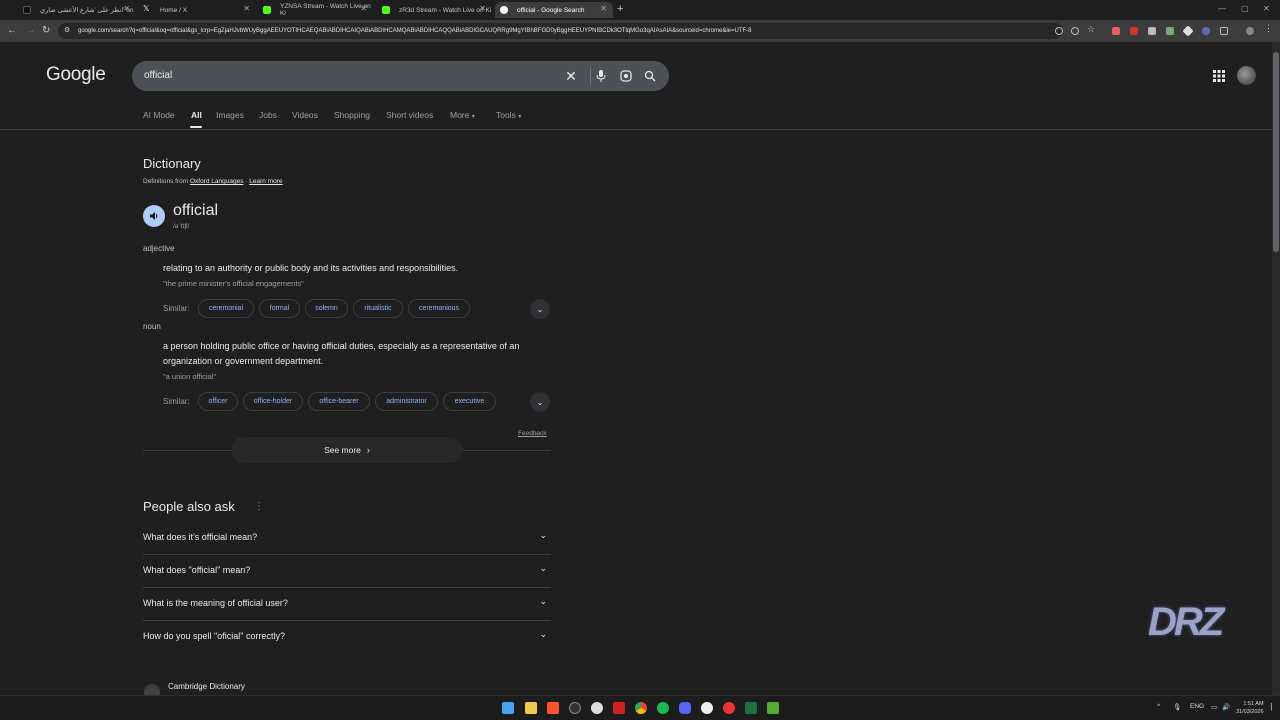  Describe the element at coordinates (1250, 708) in the screenshot. I see `system-clock: 1:51 AM 31/03/2026` at that location.